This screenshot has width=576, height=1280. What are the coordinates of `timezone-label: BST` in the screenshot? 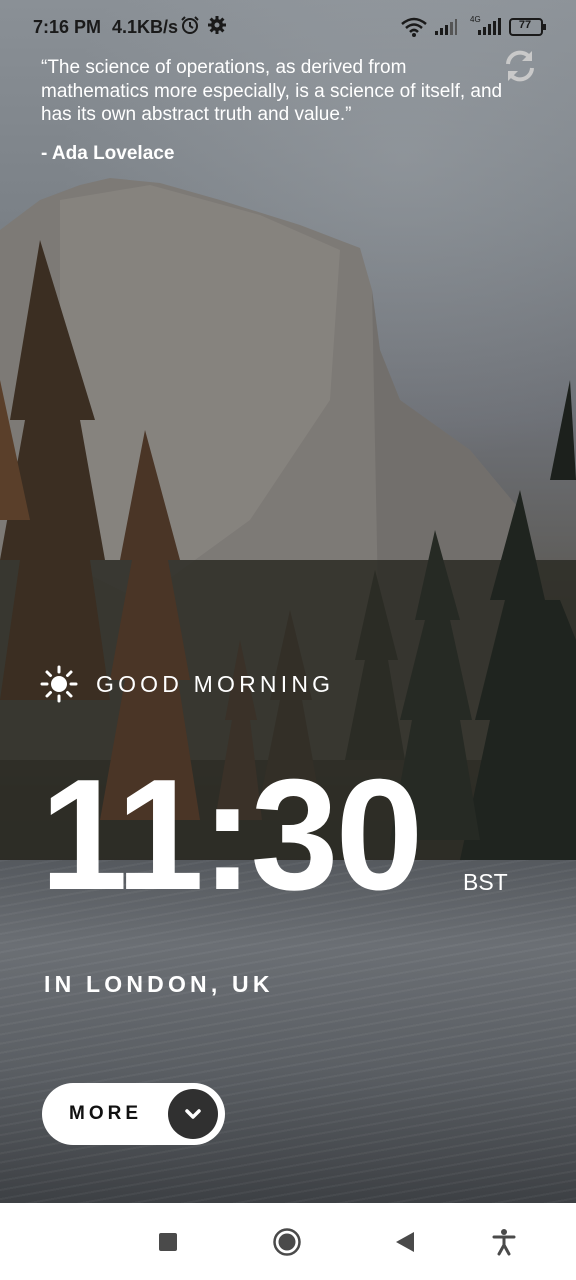 It's located at (485, 882).